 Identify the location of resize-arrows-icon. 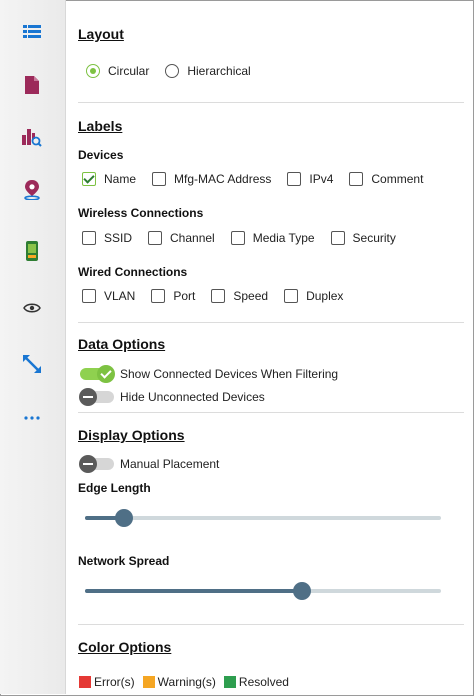
(32, 364).